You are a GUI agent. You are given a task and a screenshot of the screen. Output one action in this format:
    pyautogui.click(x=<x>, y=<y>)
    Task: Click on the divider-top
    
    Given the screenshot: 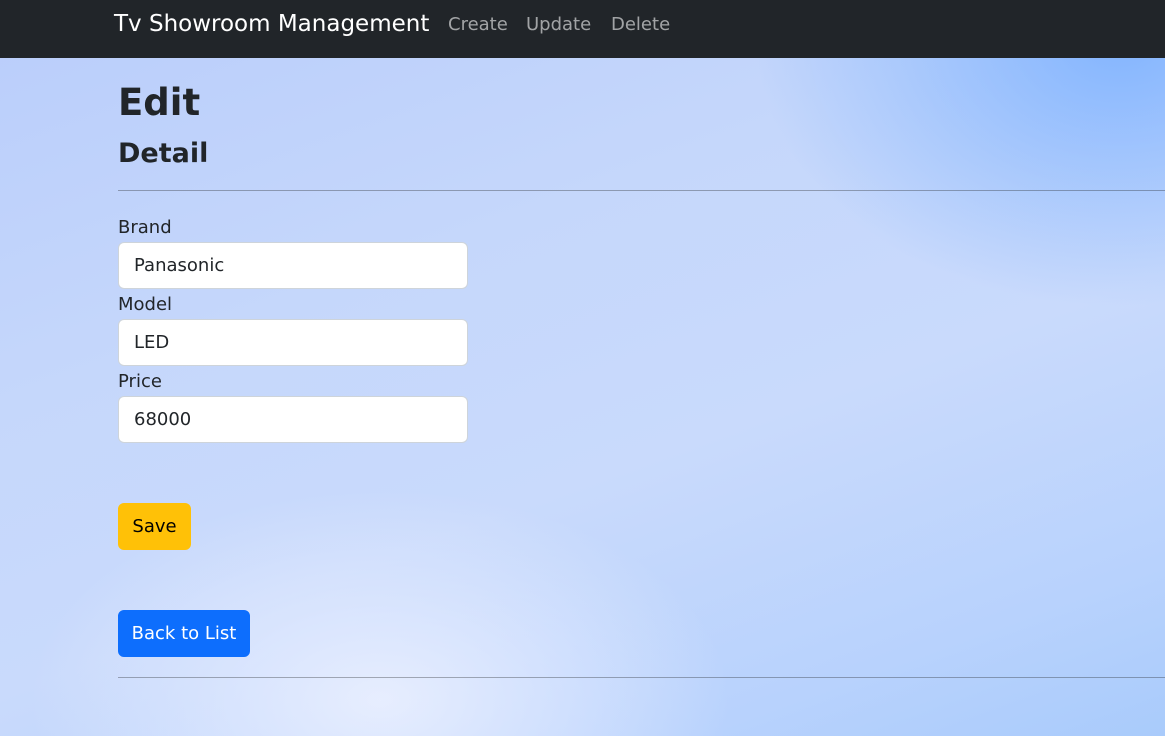 What is the action you would take?
    pyautogui.click(x=641, y=190)
    